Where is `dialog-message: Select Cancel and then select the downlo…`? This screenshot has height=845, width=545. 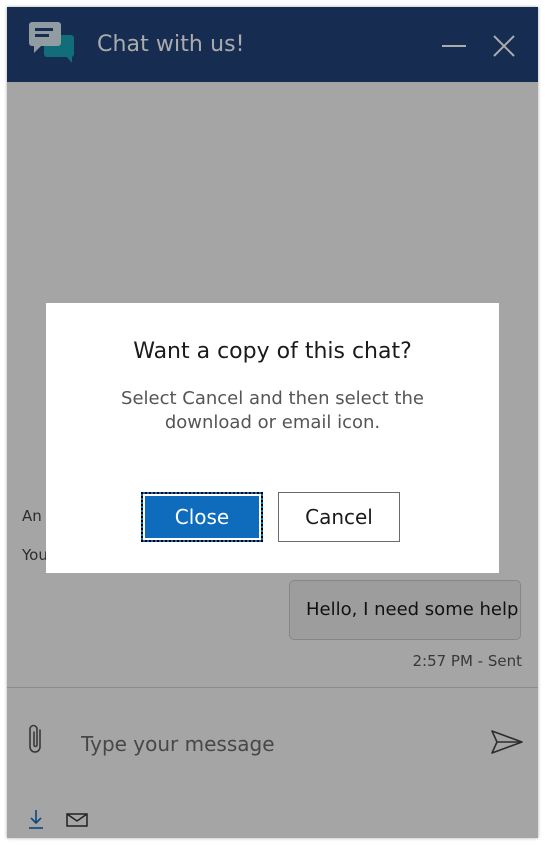
dialog-message: Select Cancel and then select the downlo… is located at coordinates (272, 410).